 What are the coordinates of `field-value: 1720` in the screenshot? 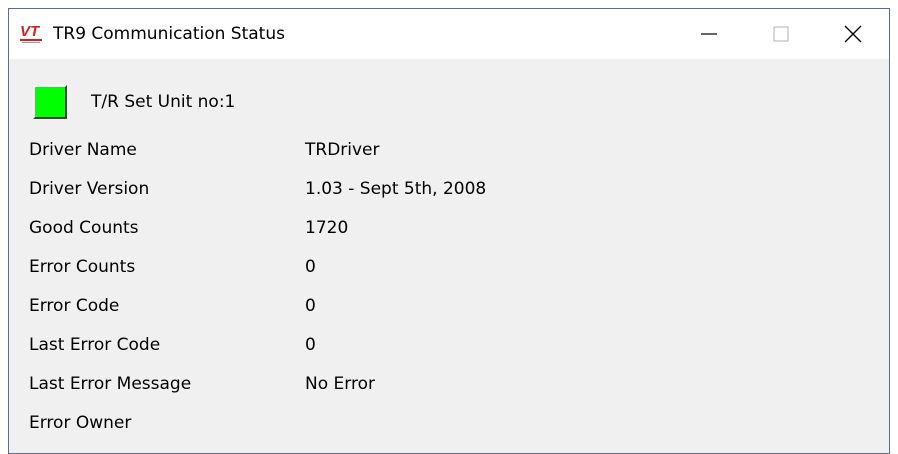 It's located at (327, 228).